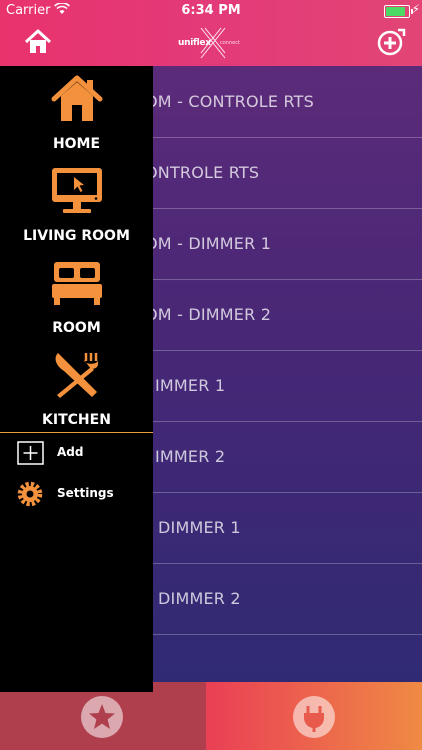 This screenshot has height=750, width=422. Describe the element at coordinates (229, 101) in the screenshot. I see `device-label: OM - CONTROLE RTS` at that location.